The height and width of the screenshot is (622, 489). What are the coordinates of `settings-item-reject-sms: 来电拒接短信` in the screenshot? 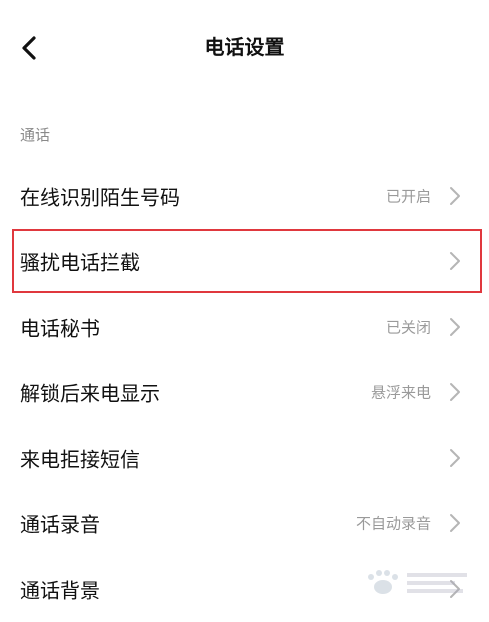 It's located at (244, 458).